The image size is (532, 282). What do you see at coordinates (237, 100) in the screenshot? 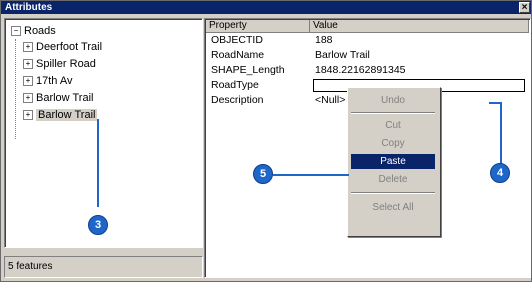
I see `property-name: Description` at bounding box center [237, 100].